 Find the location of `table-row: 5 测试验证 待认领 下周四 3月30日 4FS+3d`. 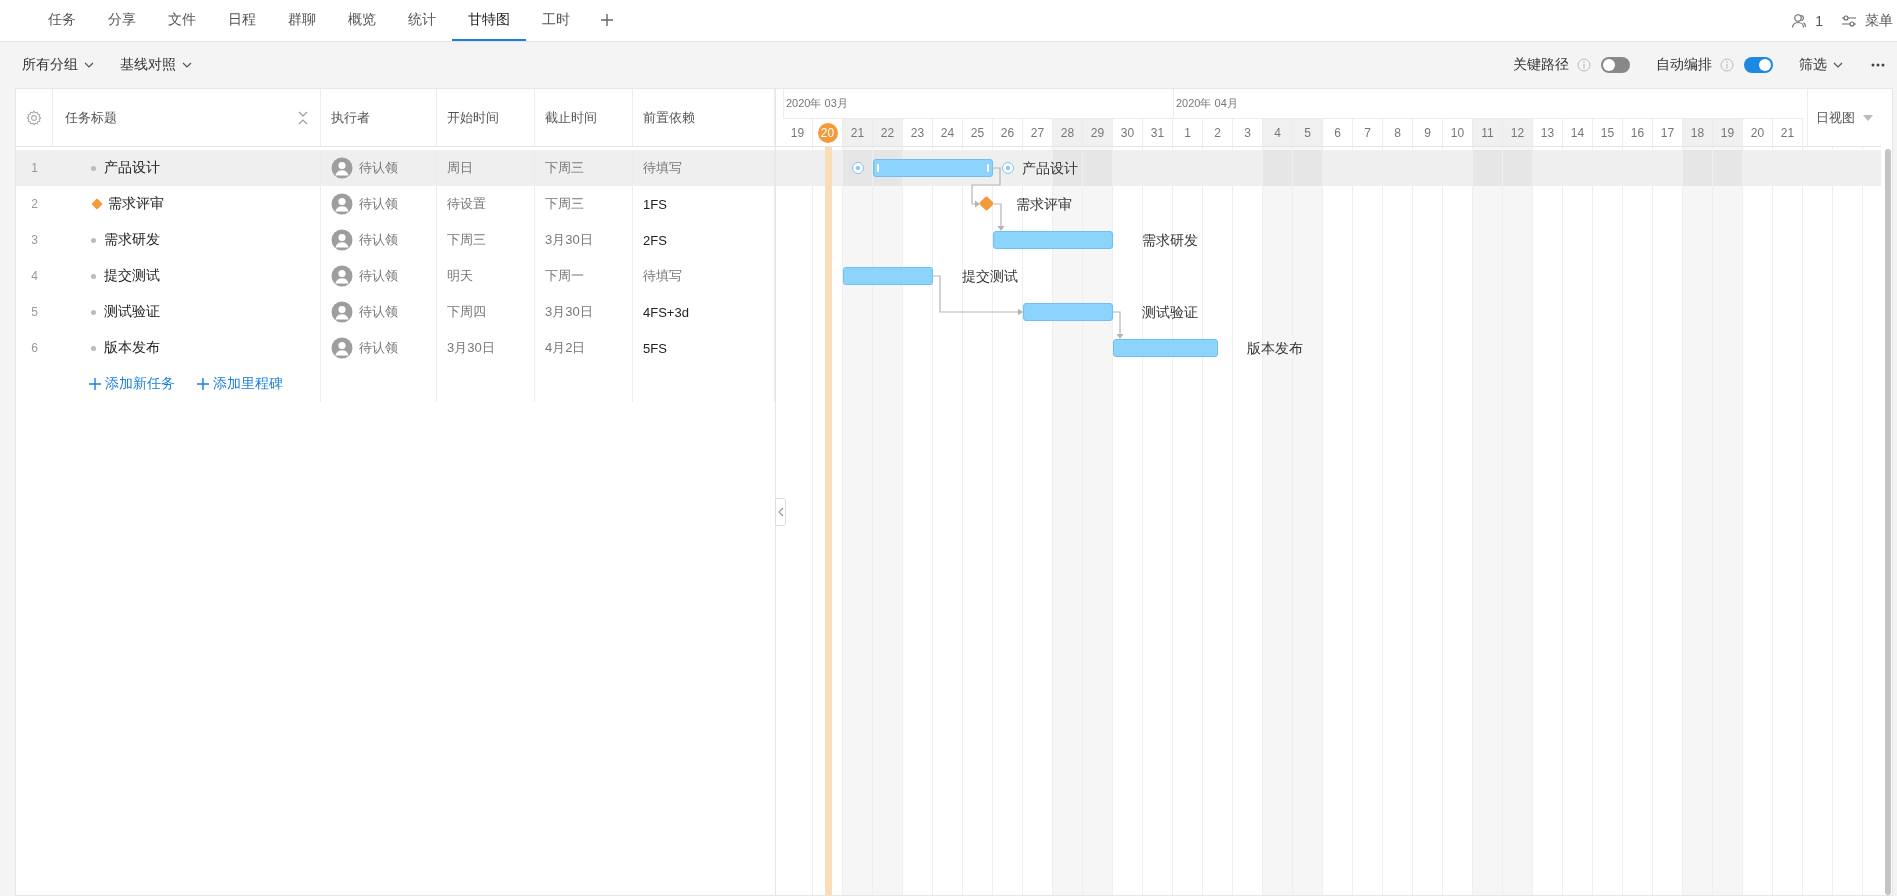

table-row: 5 测试验证 待认领 下周四 3月30日 4FS+3d is located at coordinates (395, 312).